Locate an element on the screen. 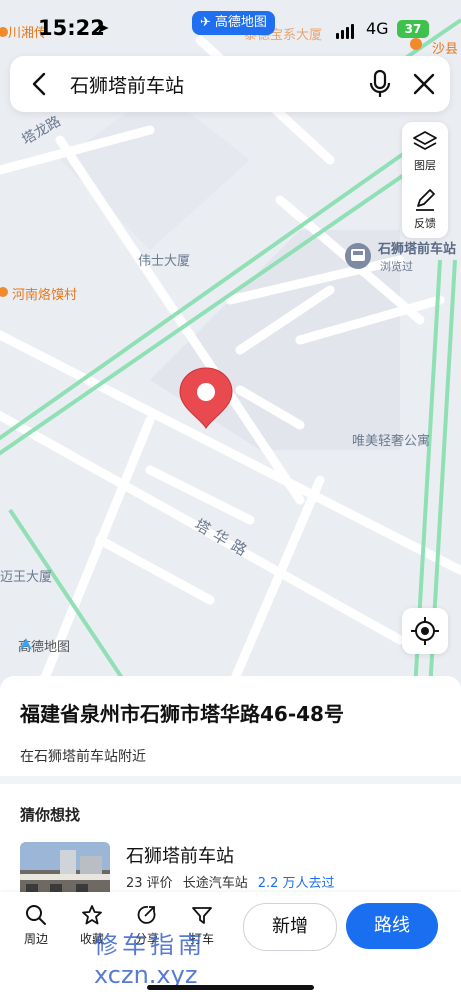  amap-logo-icon is located at coordinates (26, 644).